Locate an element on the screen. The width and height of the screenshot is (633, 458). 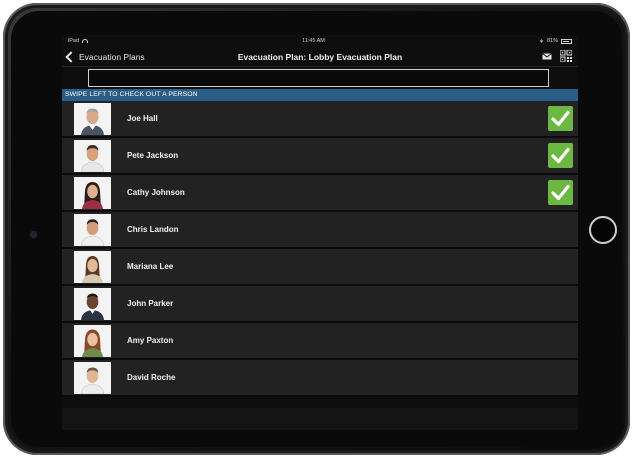
person-name: Joe Hall is located at coordinates (142, 118).